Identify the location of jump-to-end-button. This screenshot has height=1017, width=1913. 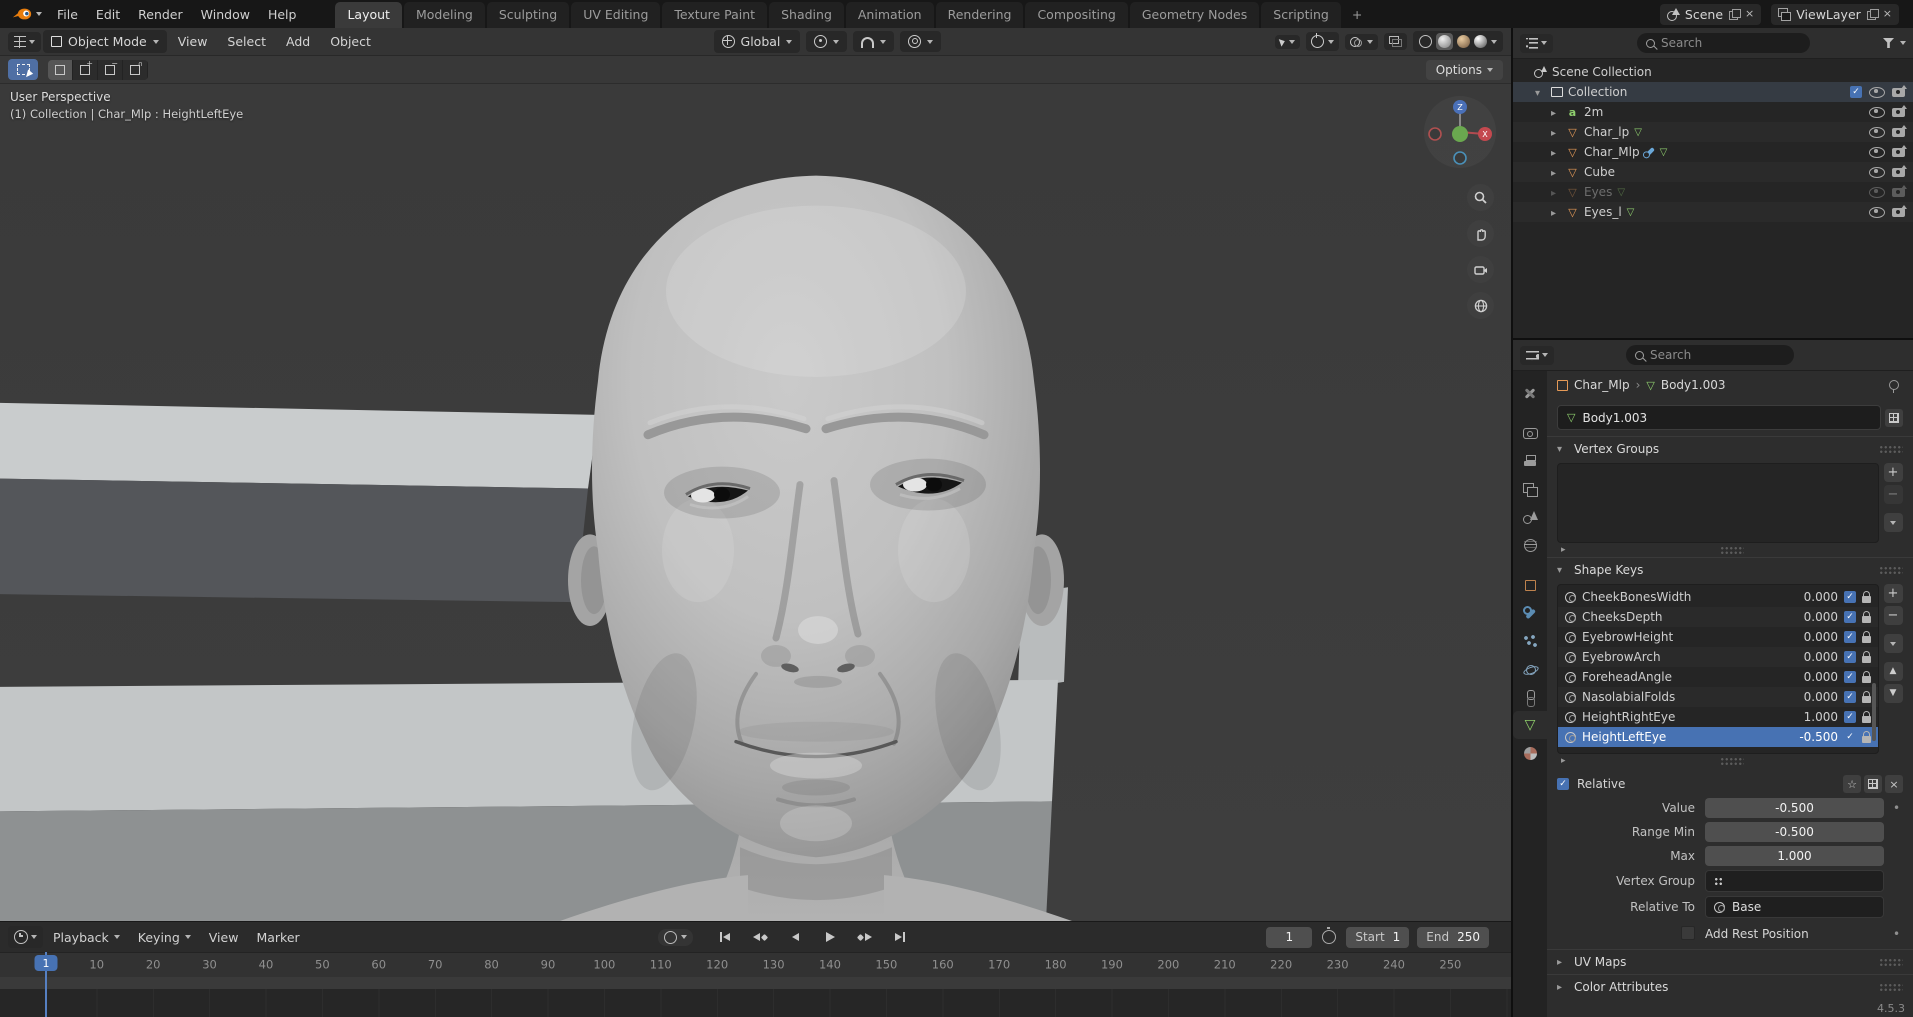
(900, 937).